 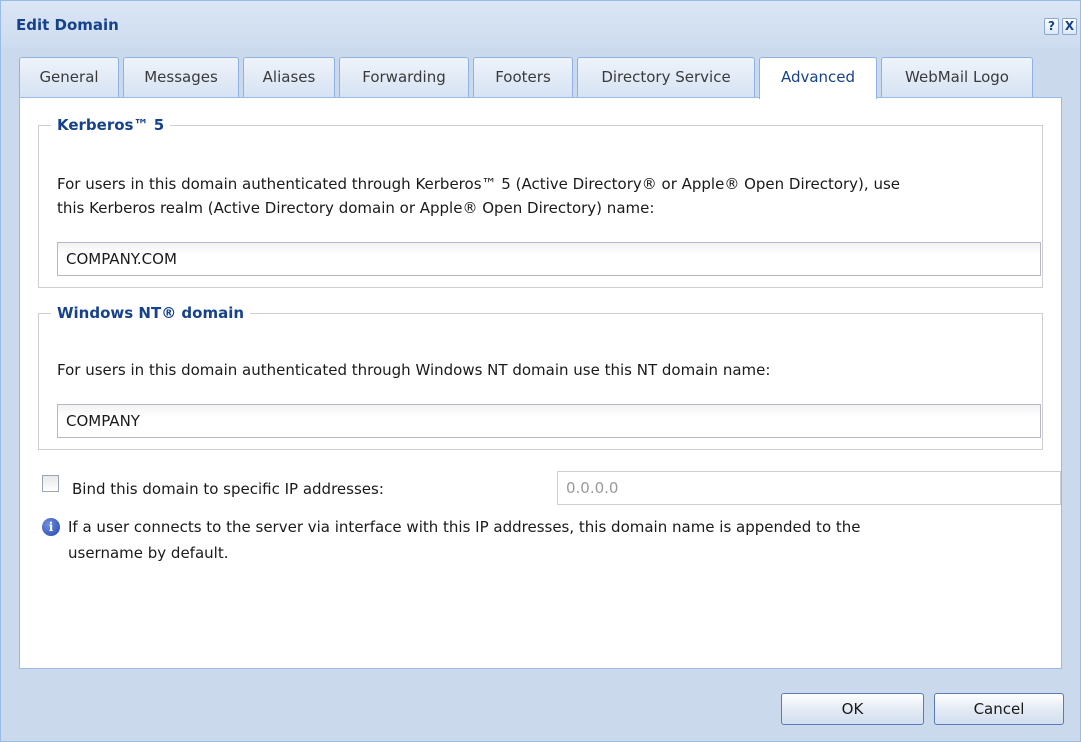 I want to click on tab-directory-service: Directory Service, so click(x=666, y=77).